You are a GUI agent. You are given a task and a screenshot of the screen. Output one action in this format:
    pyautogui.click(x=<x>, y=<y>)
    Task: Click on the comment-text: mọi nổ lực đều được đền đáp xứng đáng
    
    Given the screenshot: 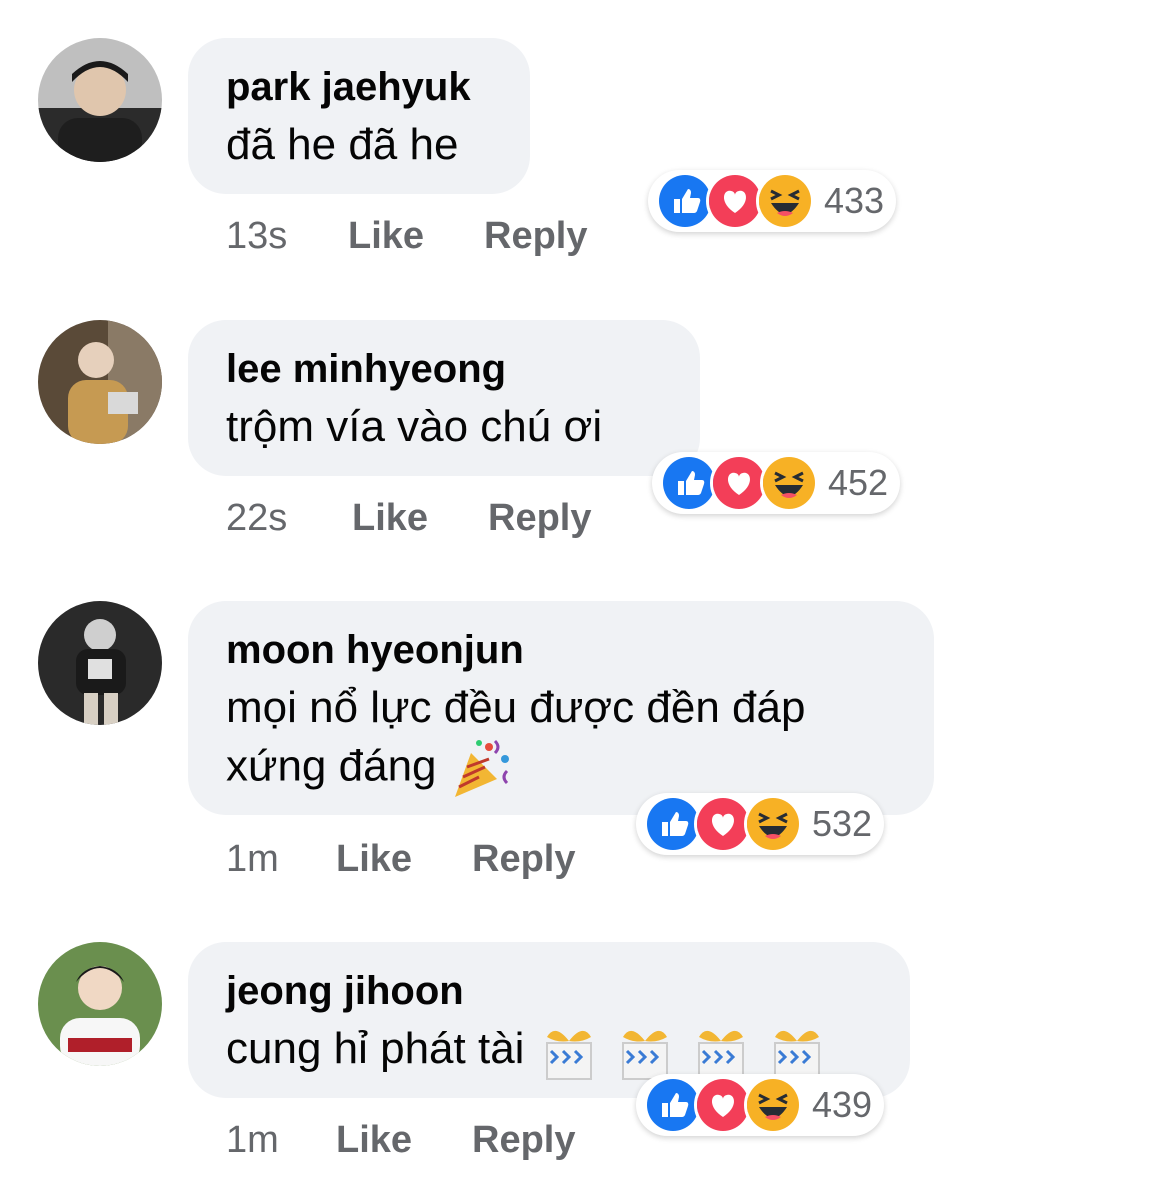 What is the action you would take?
    pyautogui.click(x=561, y=740)
    